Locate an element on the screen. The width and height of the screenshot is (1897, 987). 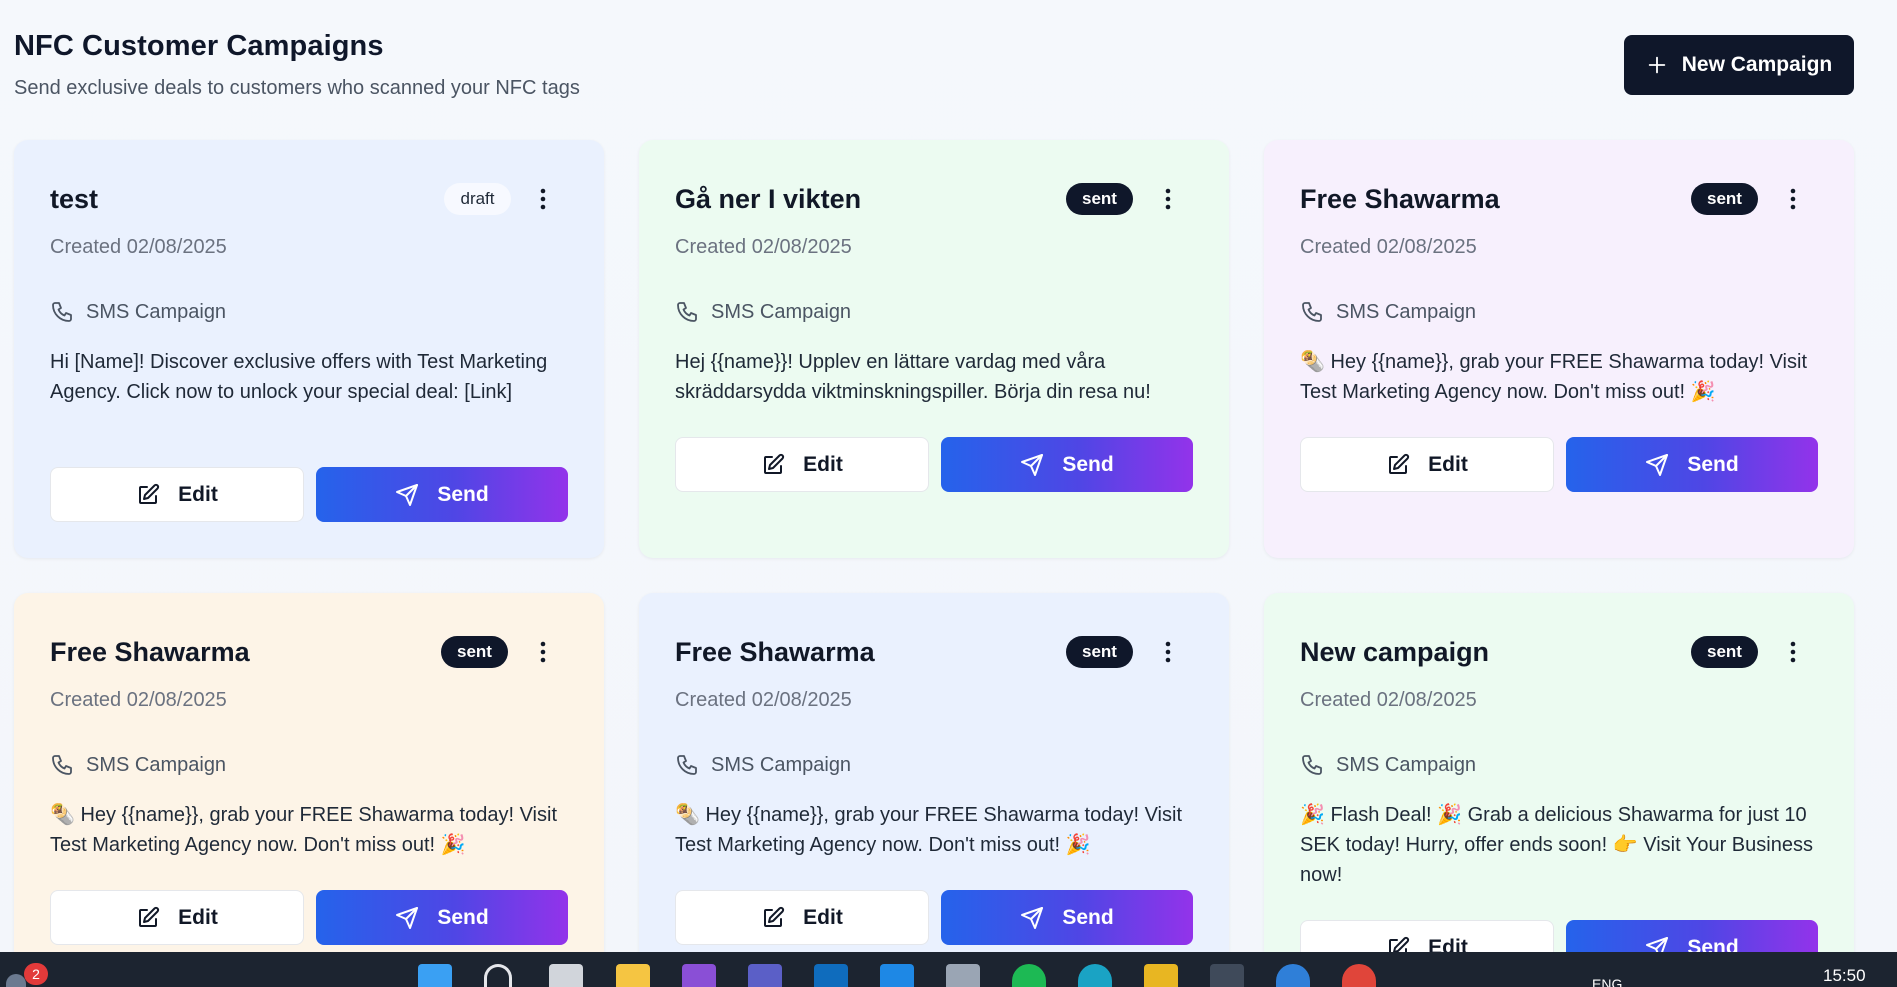
status-badge: draft is located at coordinates (477, 199).